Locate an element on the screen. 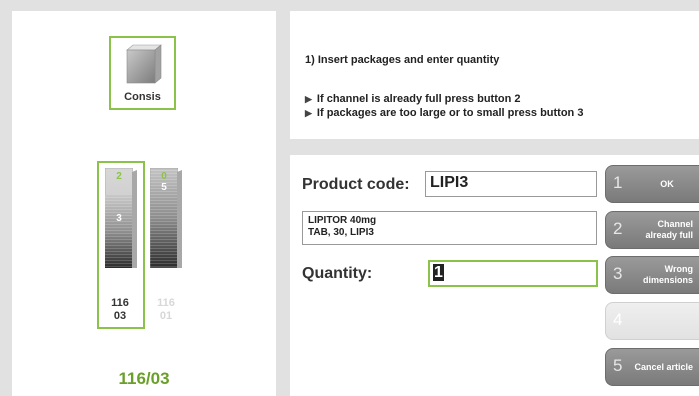  consis-machine-button: Consis is located at coordinates (142, 73).